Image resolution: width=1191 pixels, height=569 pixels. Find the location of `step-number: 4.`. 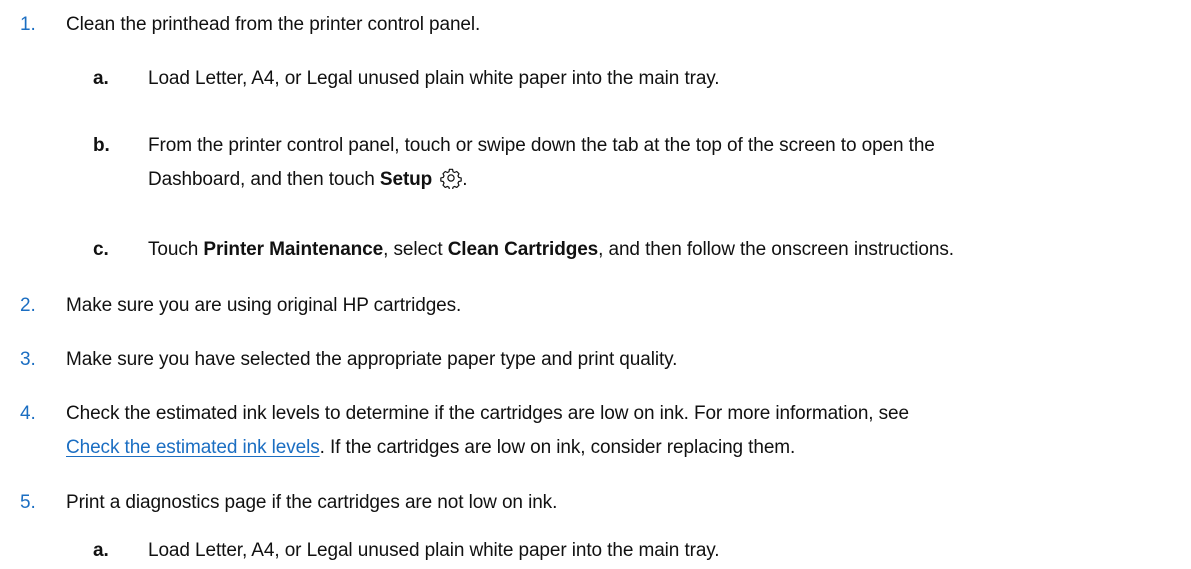

step-number: 4. is located at coordinates (28, 413).